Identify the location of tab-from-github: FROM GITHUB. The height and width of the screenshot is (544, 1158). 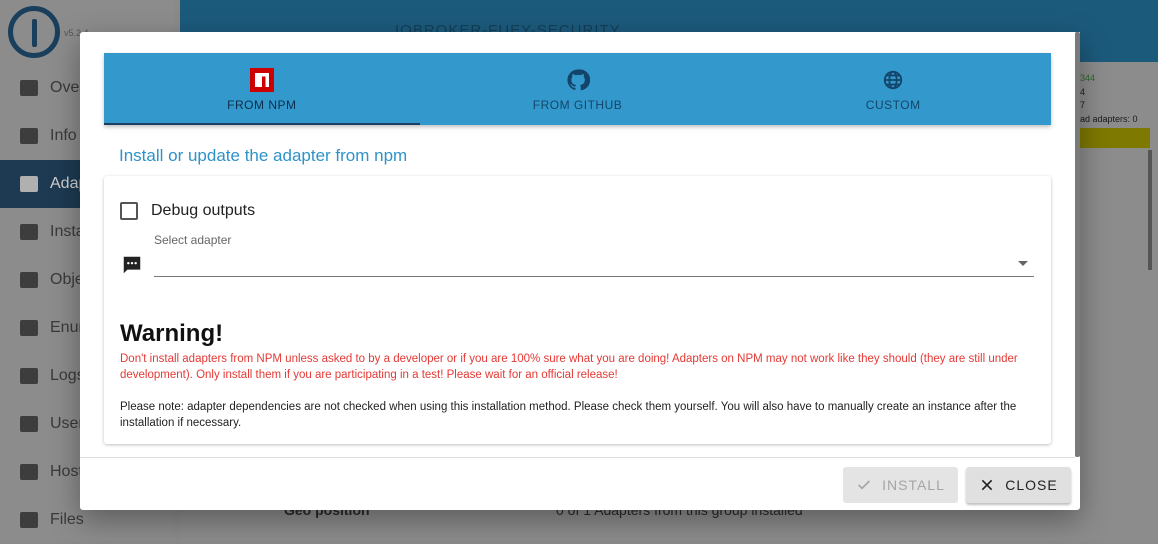
(578, 89).